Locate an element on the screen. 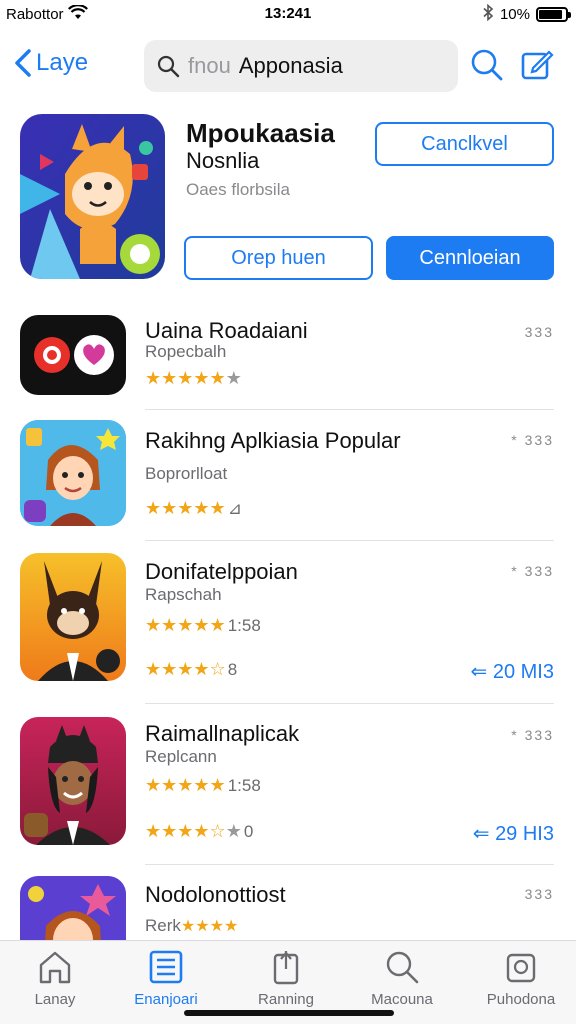 This screenshot has height=1024, width=576. search-placeholder: fnou is located at coordinates (209, 65).